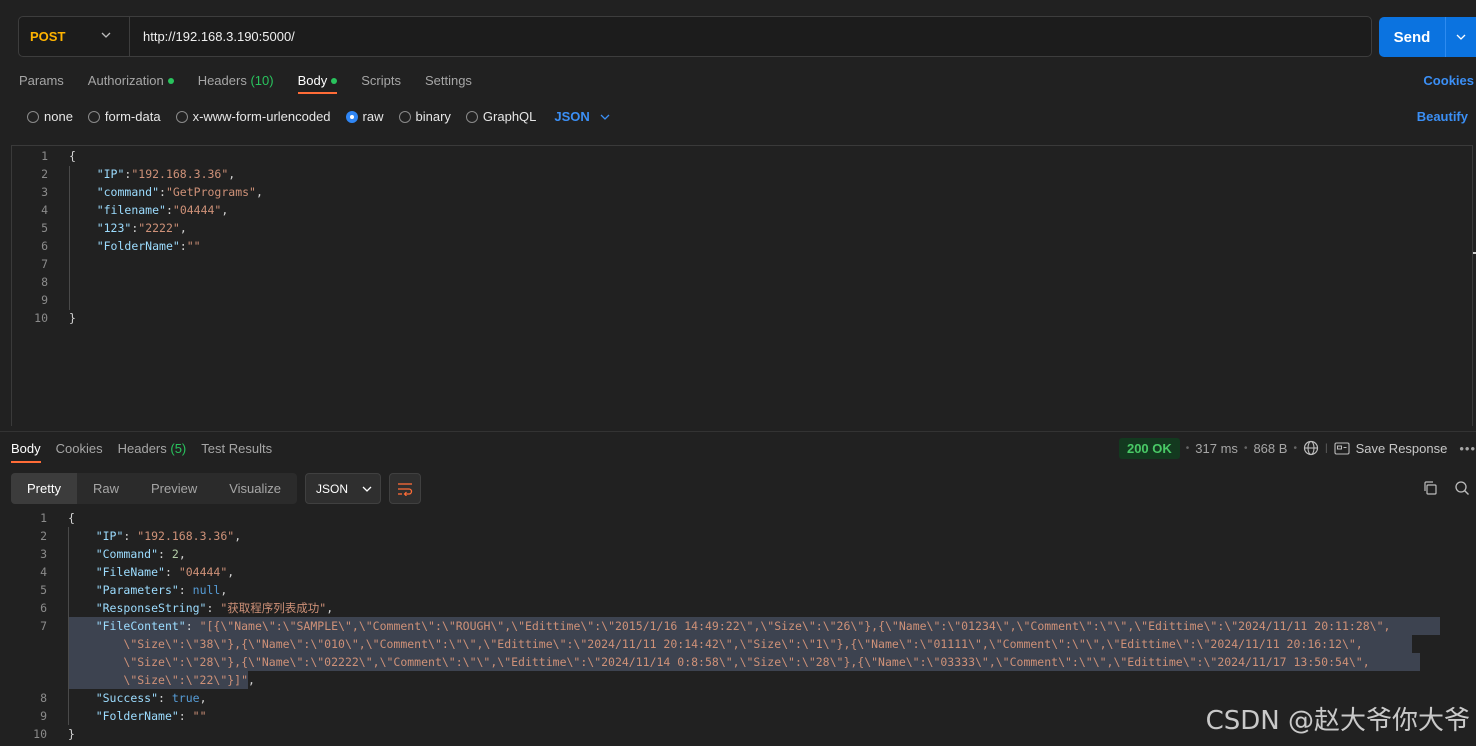  What do you see at coordinates (1442, 116) in the screenshot?
I see `beautify-button: Beautify` at bounding box center [1442, 116].